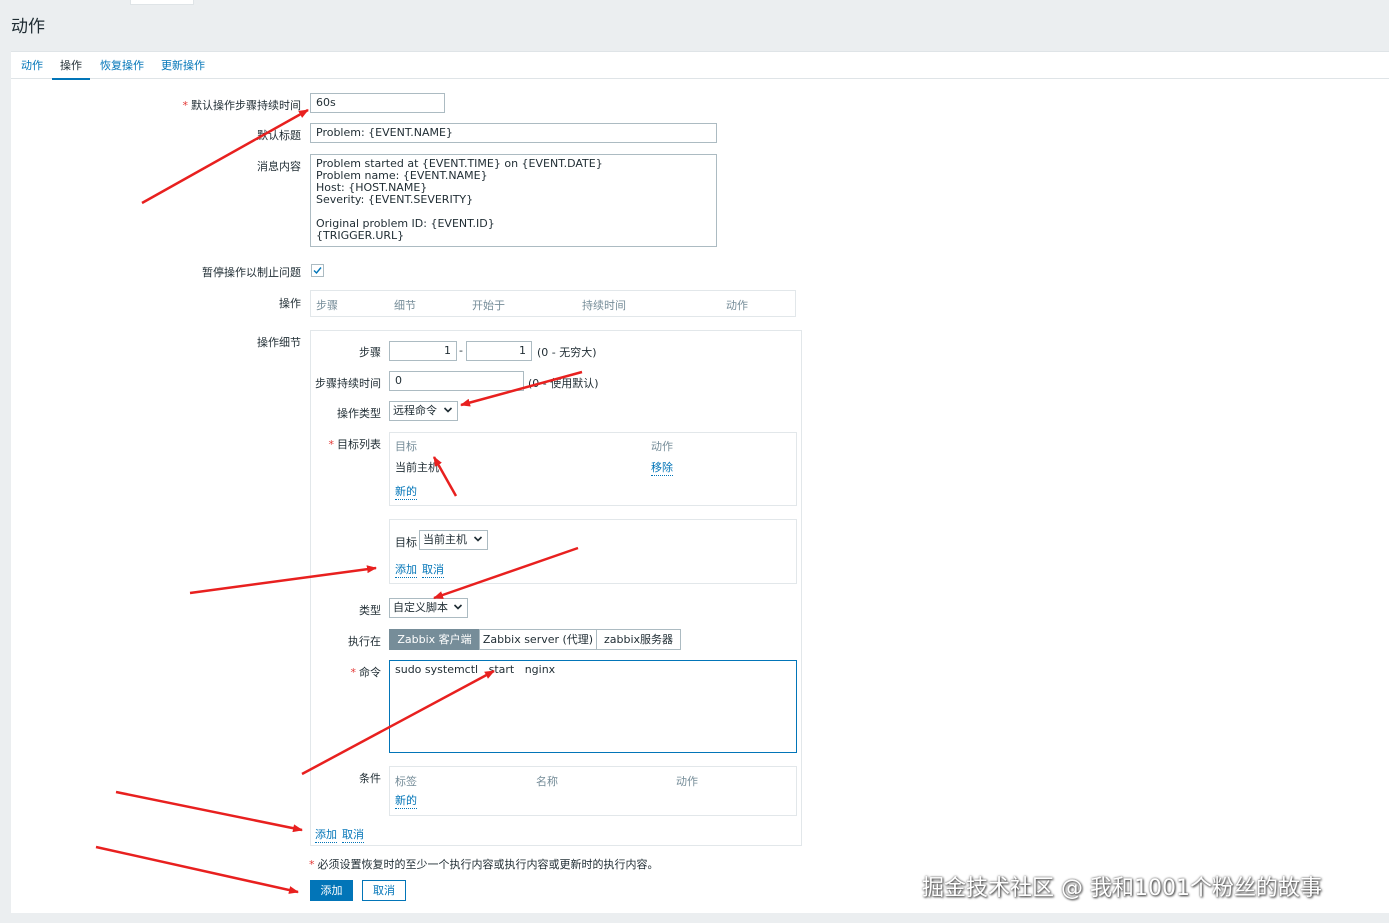 This screenshot has height=923, width=1389. I want to click on arrow-details-add, so click(209, 811).